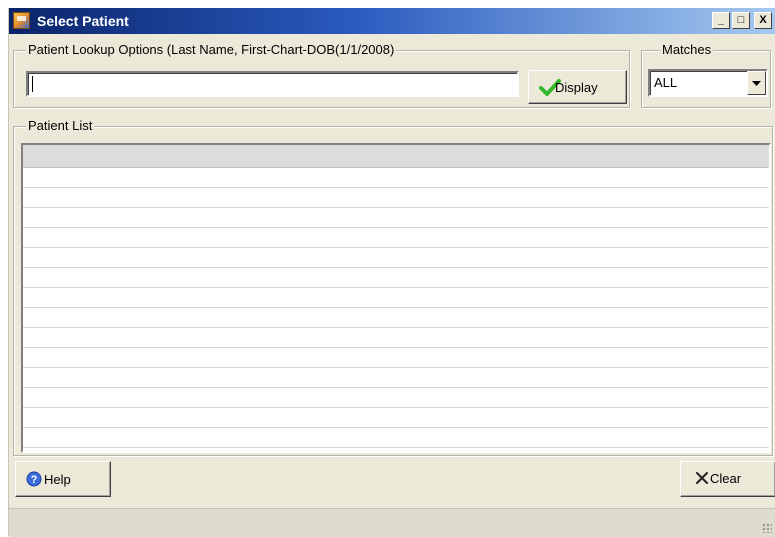 The width and height of the screenshot is (775, 537). I want to click on matches-select: ALL, so click(708, 83).